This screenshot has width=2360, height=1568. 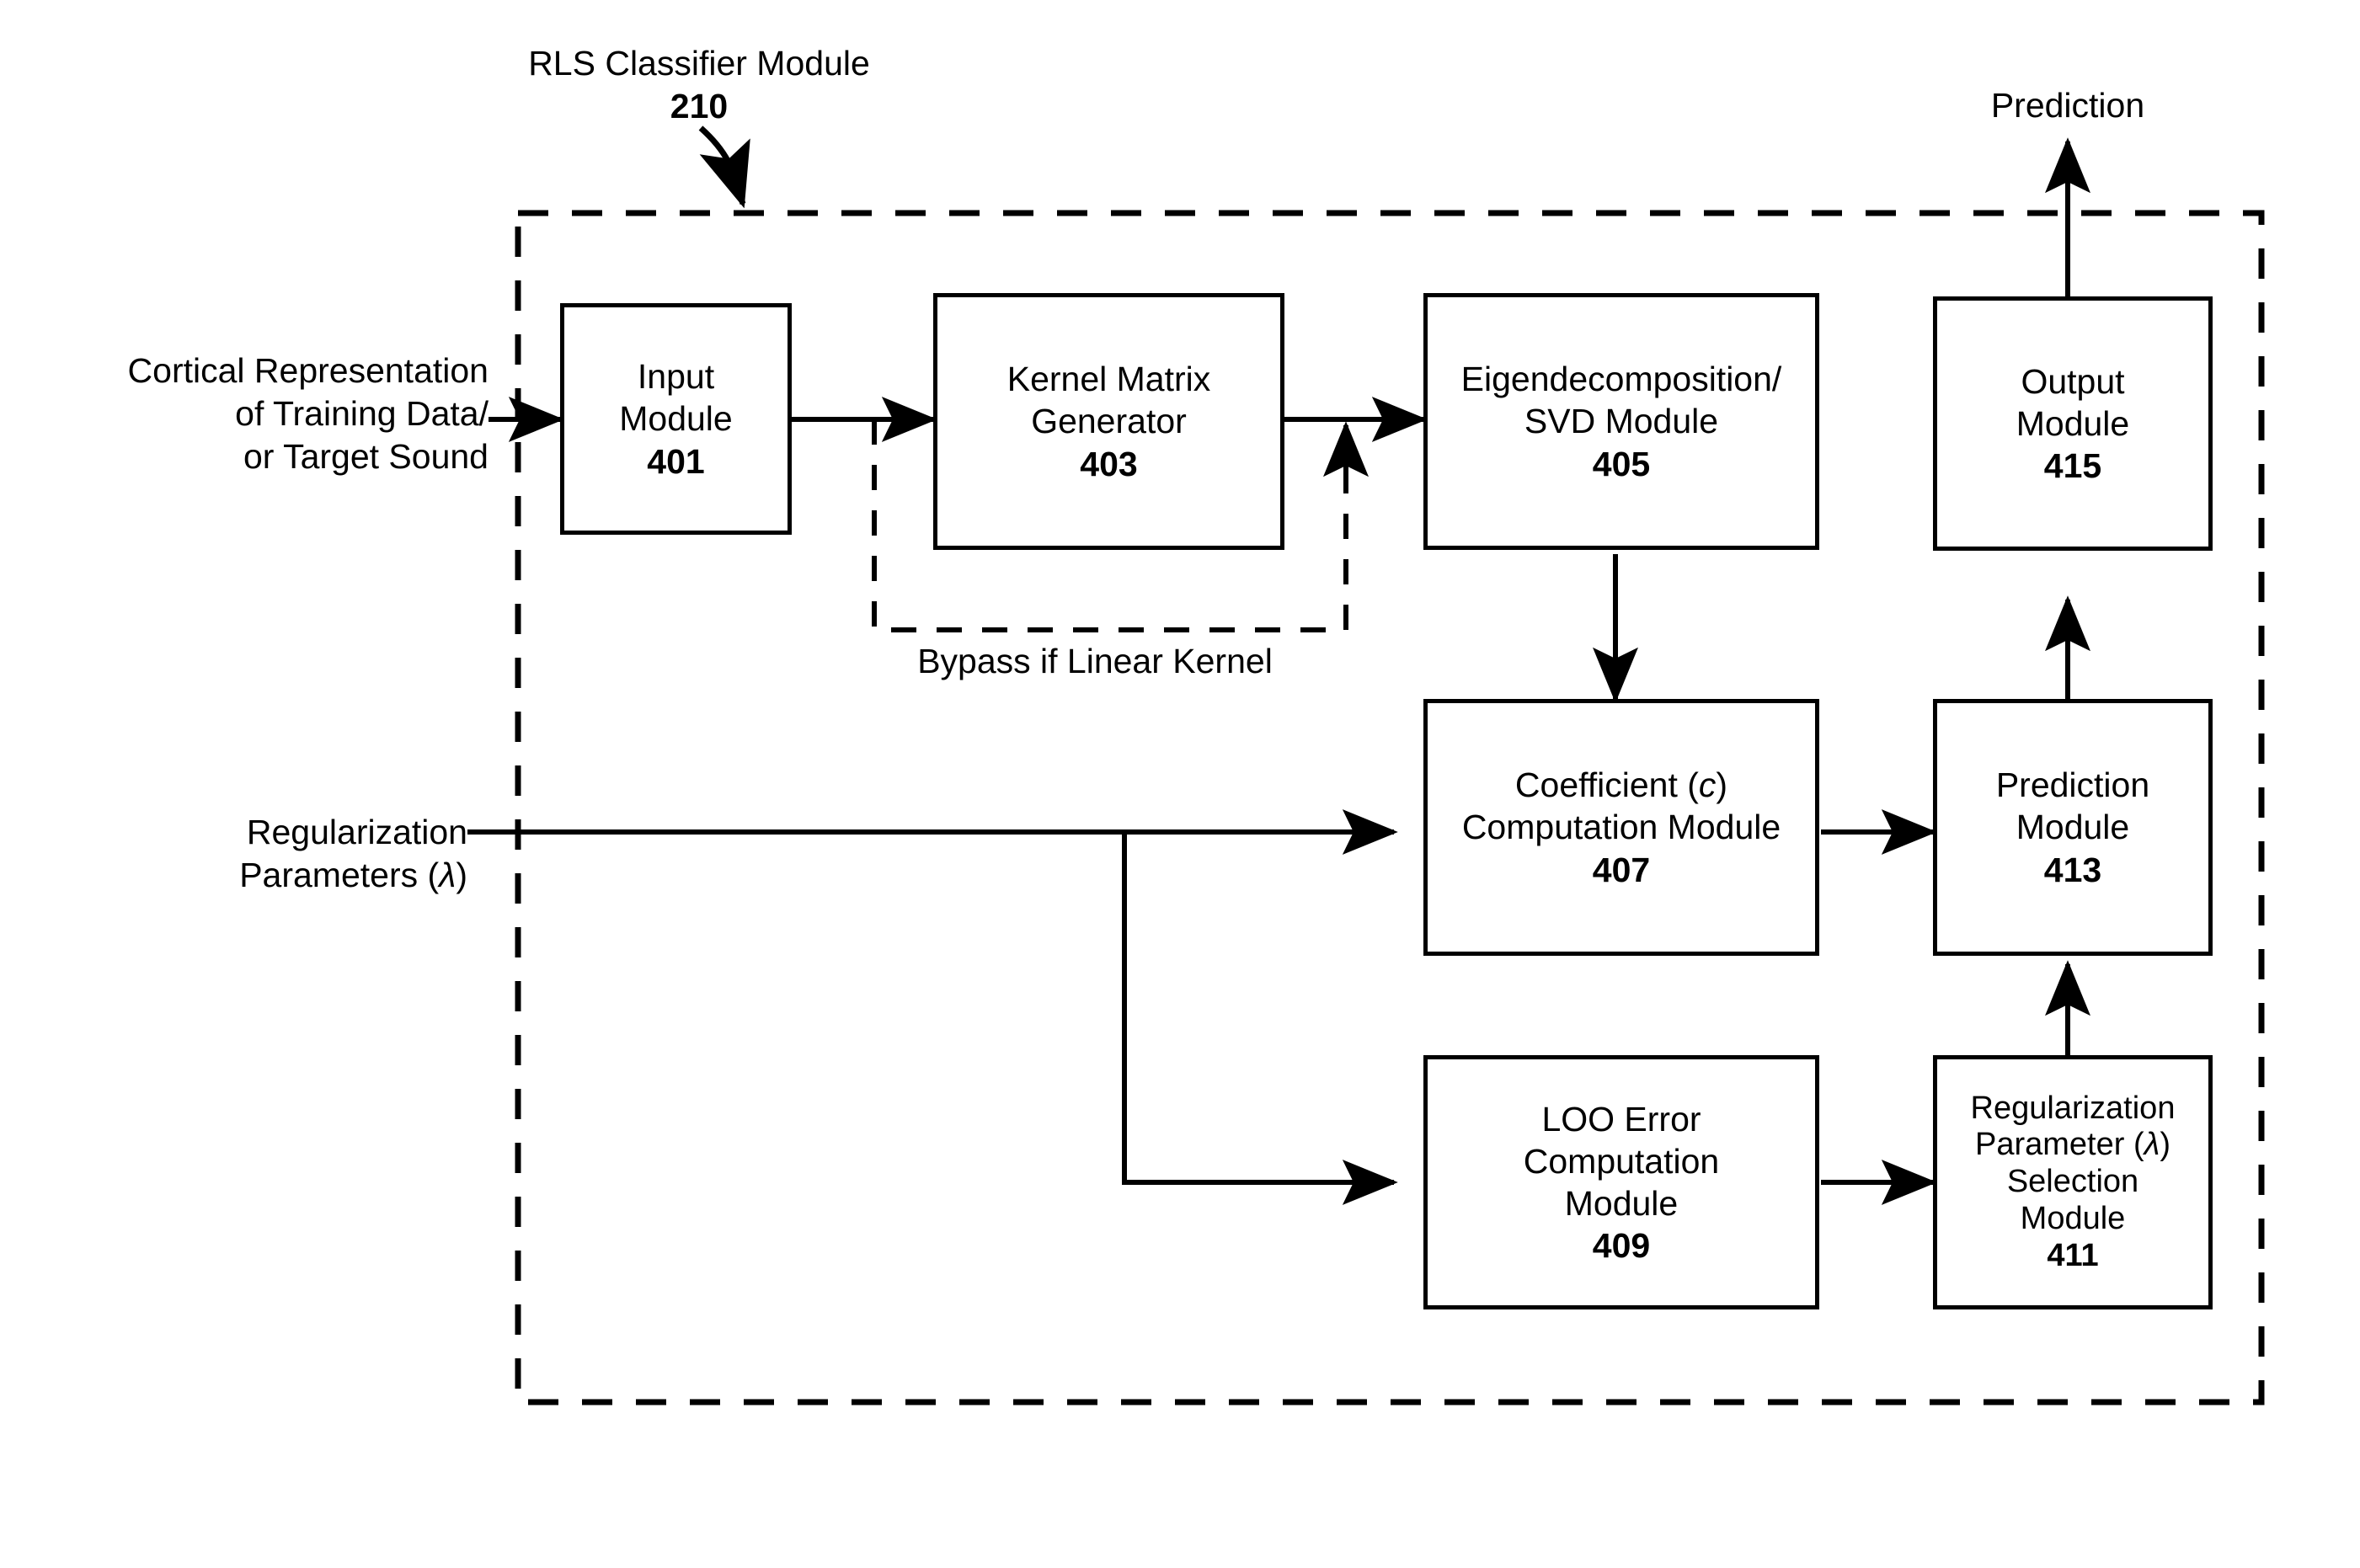 I want to click on figure-title-ref: 210, so click(x=699, y=105).